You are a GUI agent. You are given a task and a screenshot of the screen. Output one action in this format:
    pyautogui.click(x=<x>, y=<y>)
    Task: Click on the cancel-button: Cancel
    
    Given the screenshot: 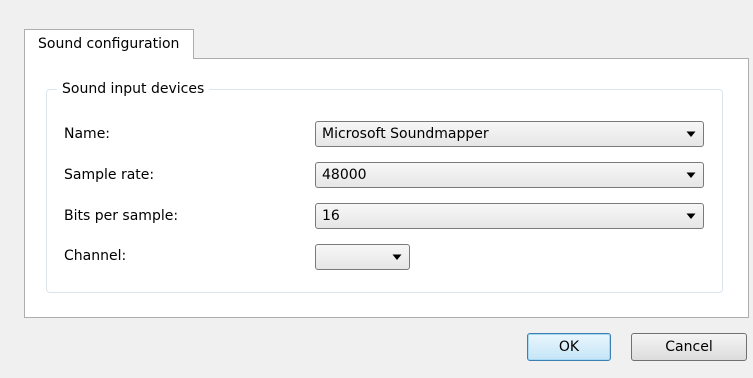 What is the action you would take?
    pyautogui.click(x=689, y=347)
    